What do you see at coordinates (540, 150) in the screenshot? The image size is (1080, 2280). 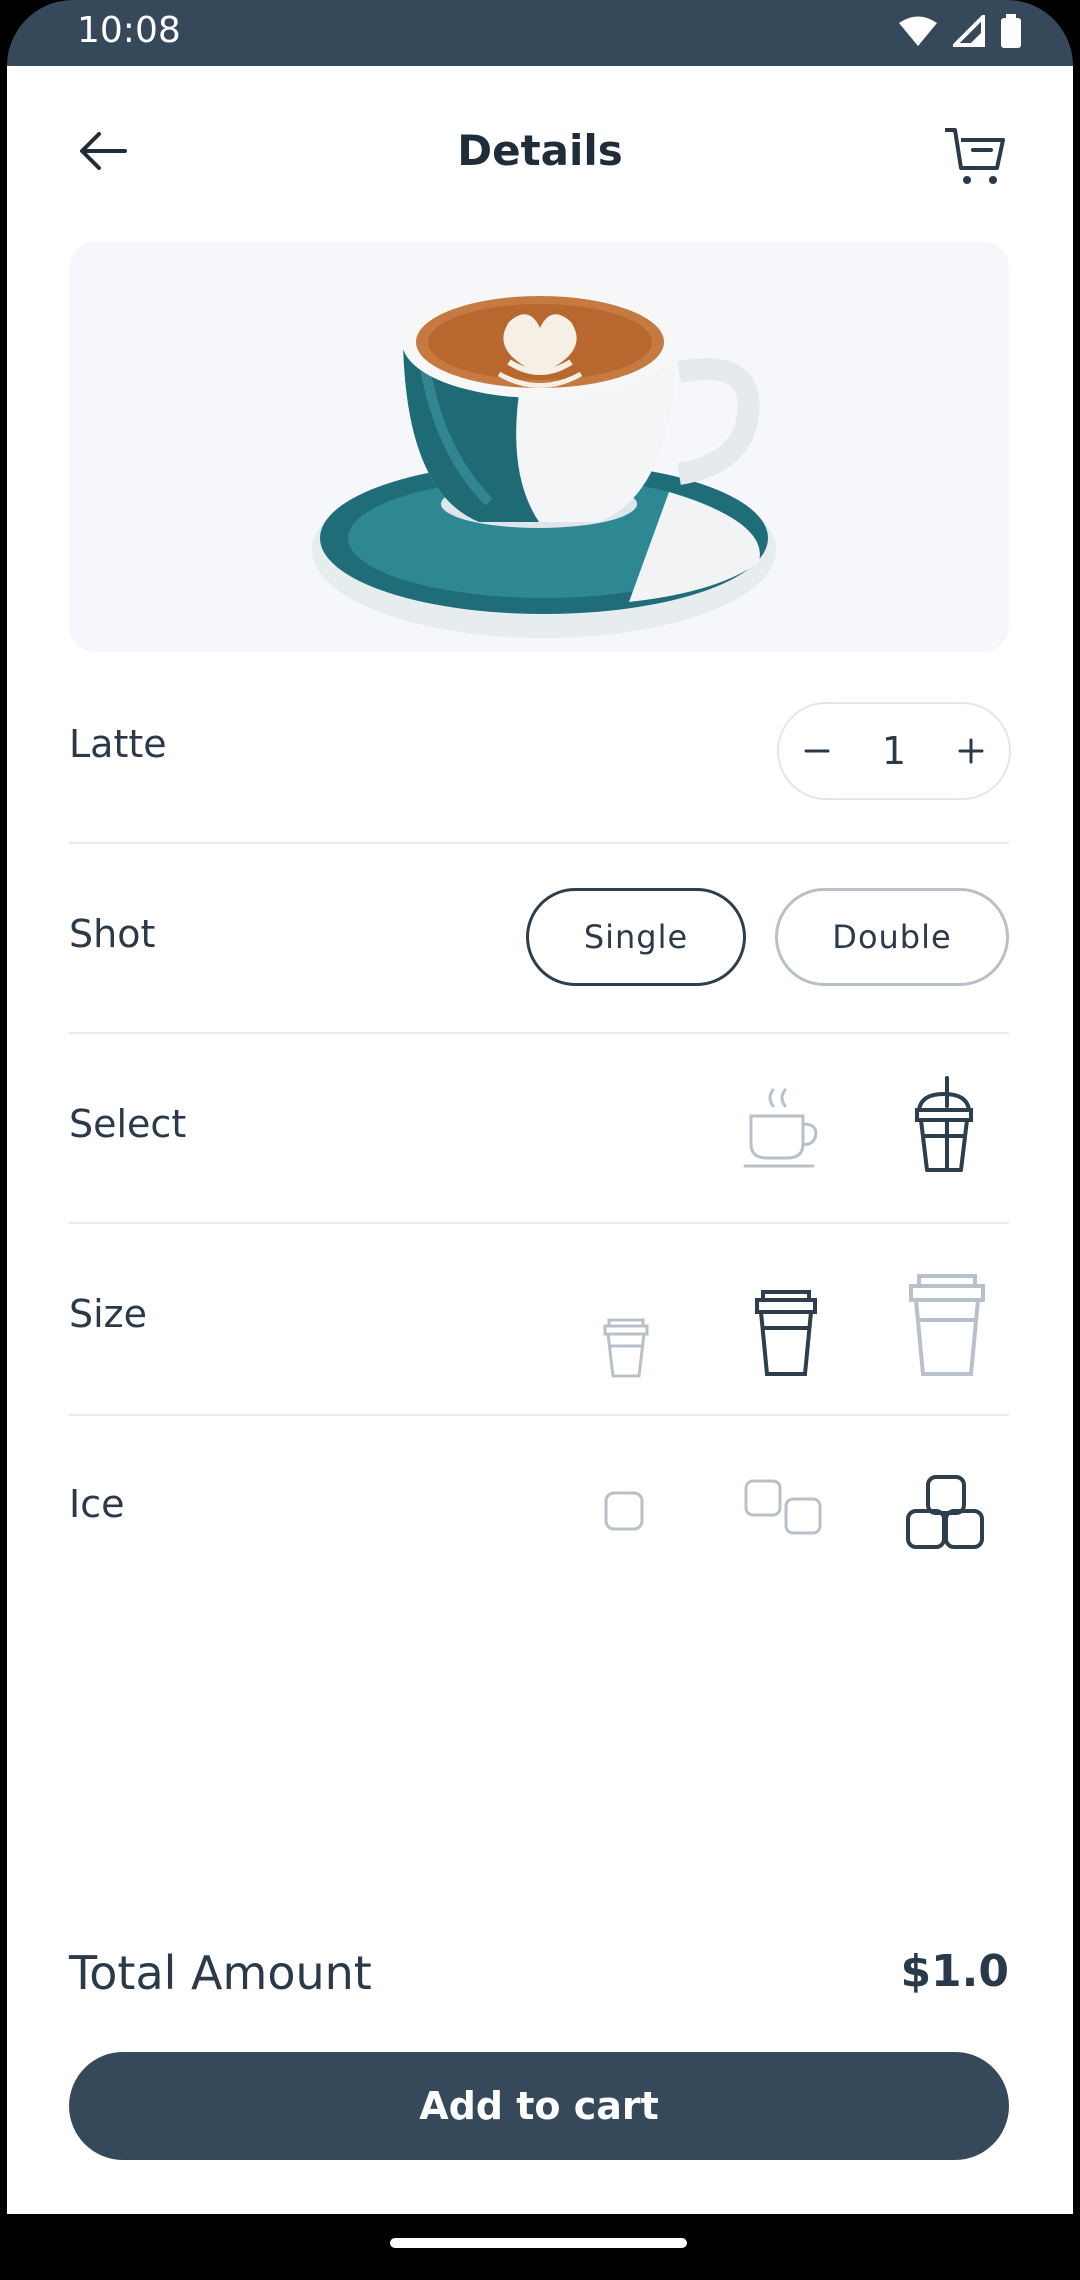 I see `page-title: Details` at bounding box center [540, 150].